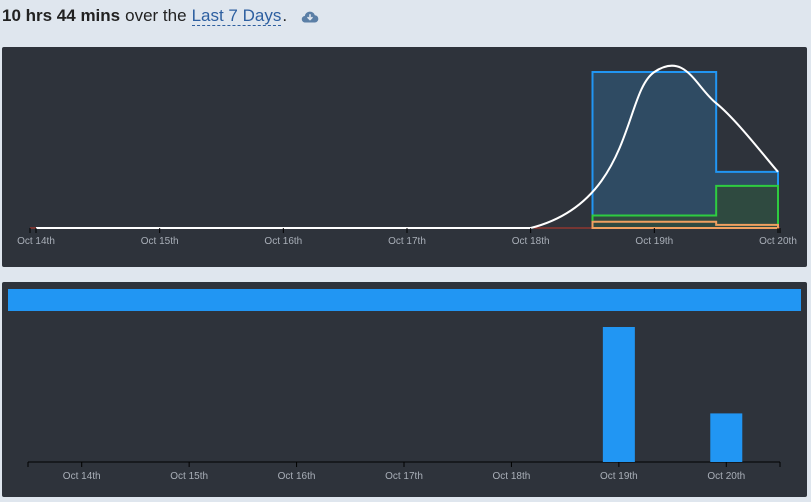 Image resolution: width=811 pixels, height=502 pixels. What do you see at coordinates (61, 15) in the screenshot?
I see `total-time: 10 hrs 44 mins` at bounding box center [61, 15].